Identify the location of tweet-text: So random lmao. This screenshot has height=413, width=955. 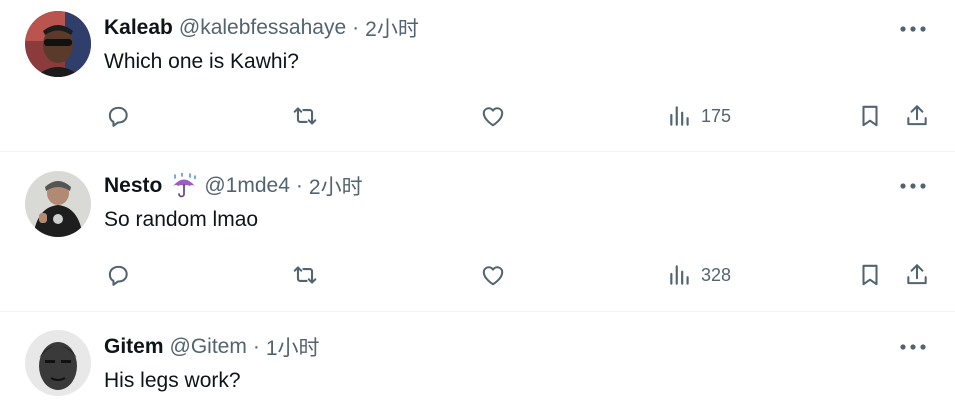
(181, 219).